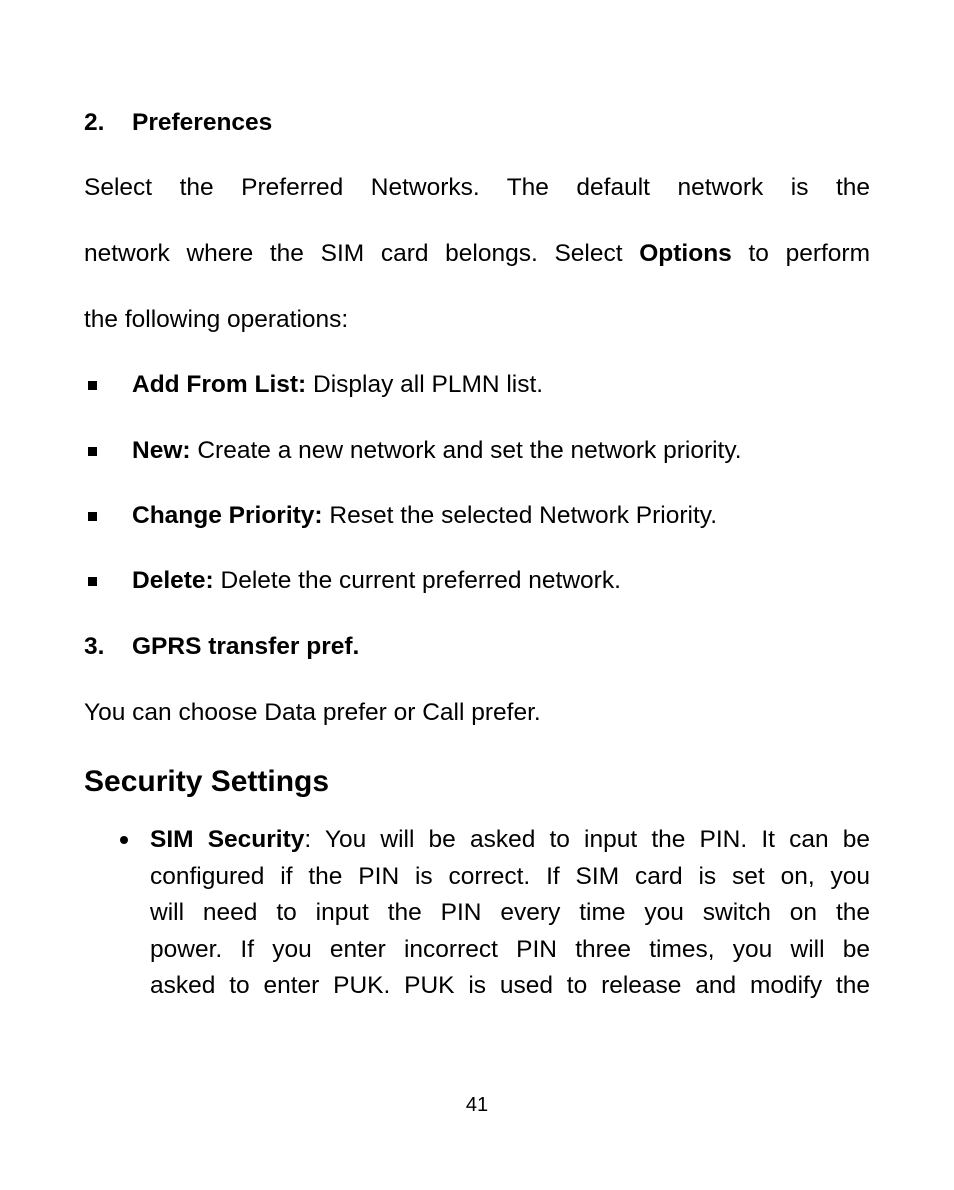 The image size is (954, 1190). Describe the element at coordinates (477, 1105) in the screenshot. I see `page-number: 41` at that location.